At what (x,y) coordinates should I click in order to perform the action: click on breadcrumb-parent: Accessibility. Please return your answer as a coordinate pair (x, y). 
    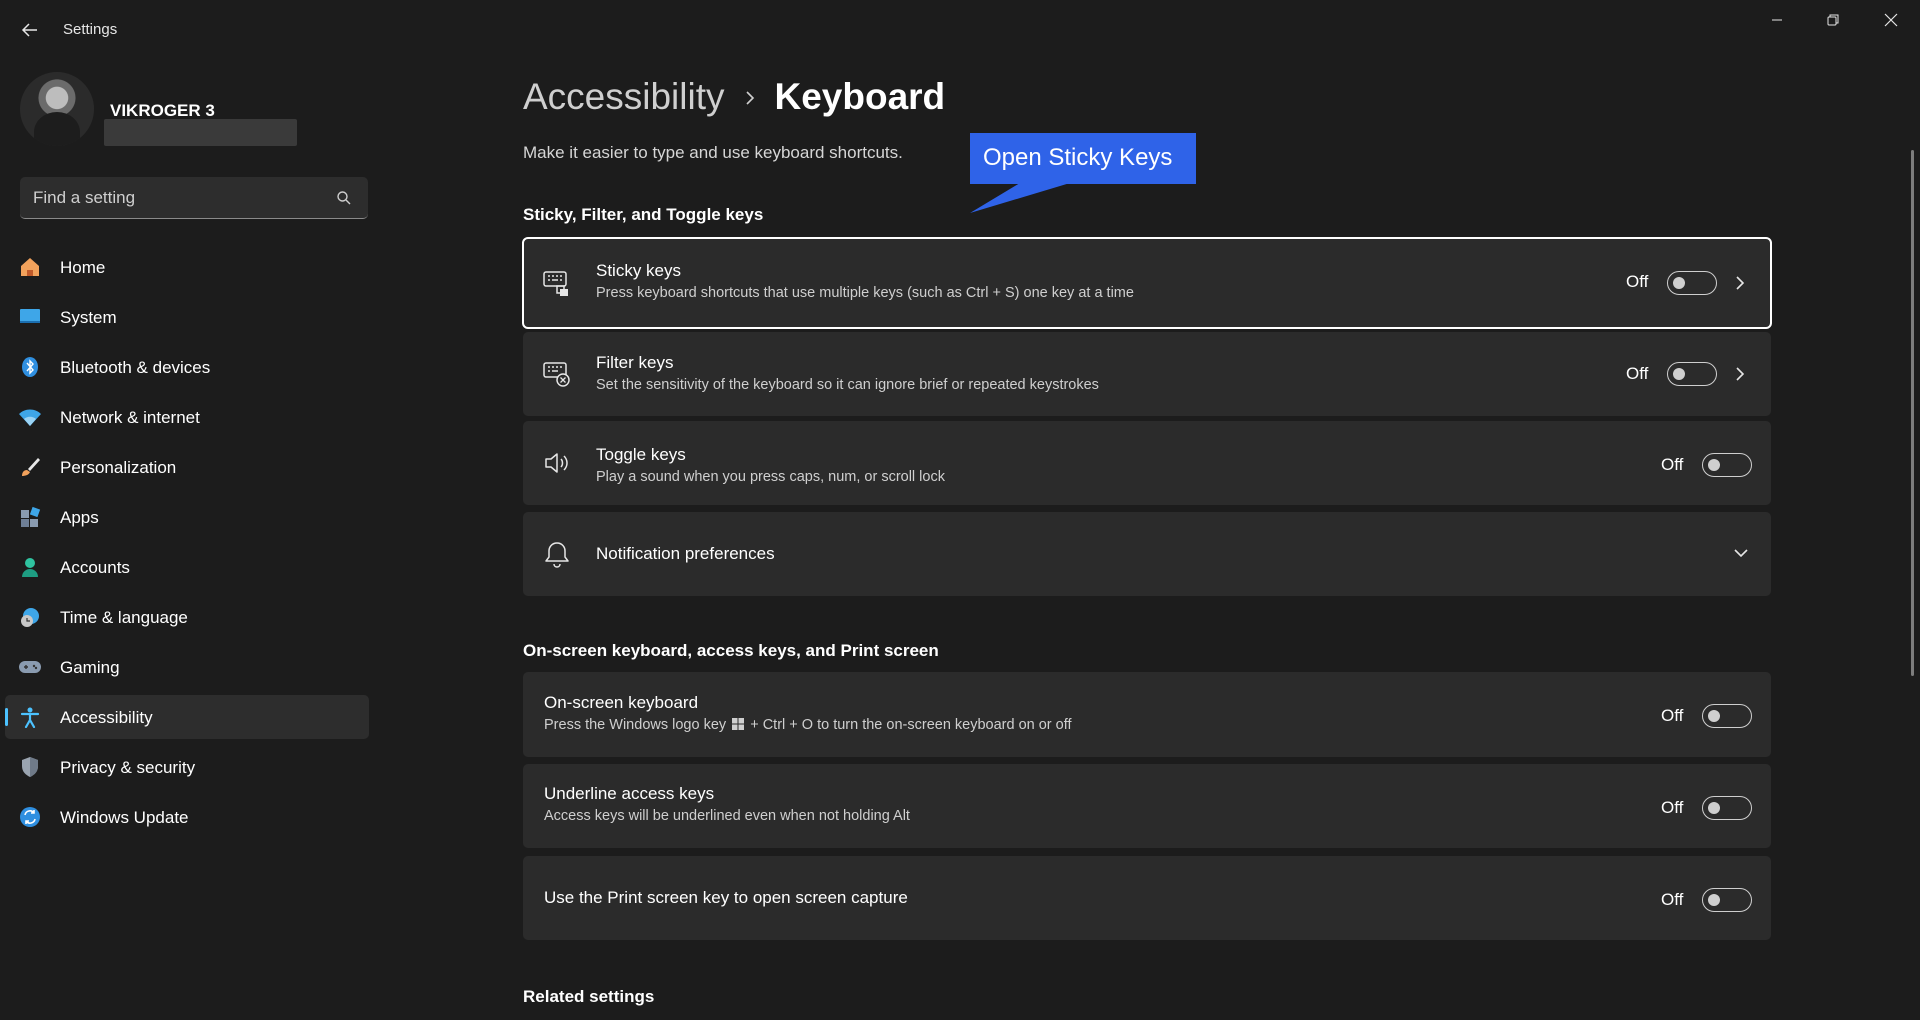
    Looking at the image, I should click on (624, 97).